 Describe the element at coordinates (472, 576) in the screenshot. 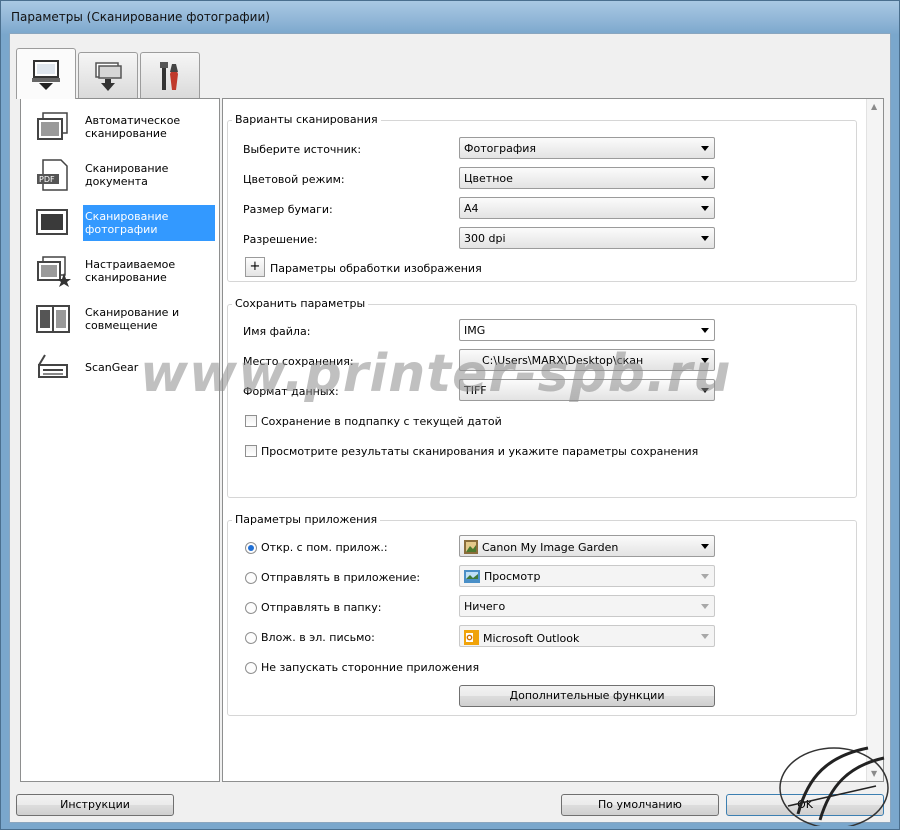

I see `preview-app-icon` at that location.